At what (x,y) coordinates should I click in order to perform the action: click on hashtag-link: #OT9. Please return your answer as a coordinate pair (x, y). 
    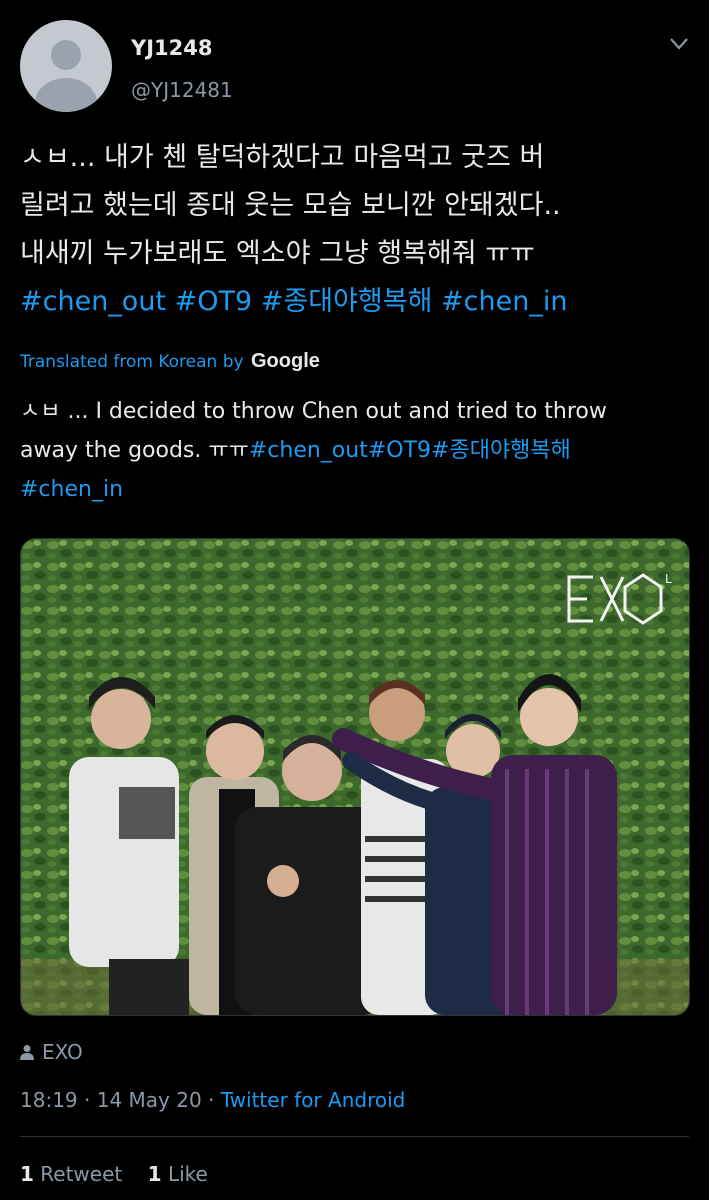
    Looking at the image, I should click on (214, 301).